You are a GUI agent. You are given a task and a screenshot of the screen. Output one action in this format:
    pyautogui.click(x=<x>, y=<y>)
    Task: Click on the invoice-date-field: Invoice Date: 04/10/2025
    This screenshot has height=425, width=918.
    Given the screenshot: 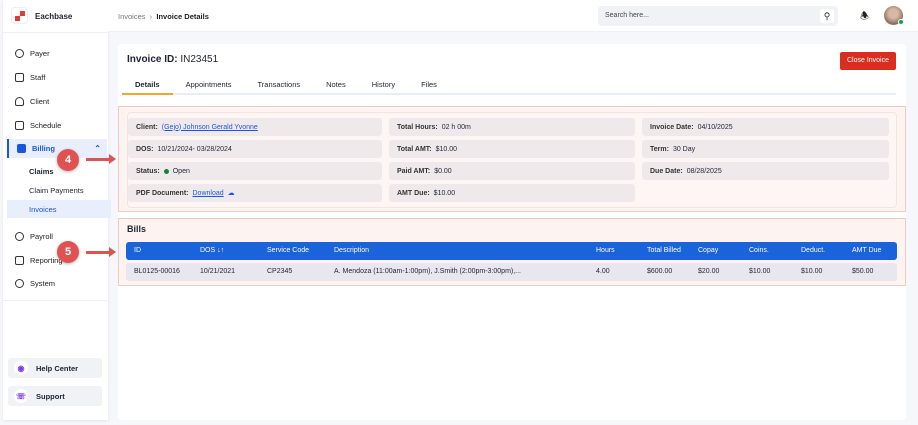 What is the action you would take?
    pyautogui.click(x=765, y=127)
    